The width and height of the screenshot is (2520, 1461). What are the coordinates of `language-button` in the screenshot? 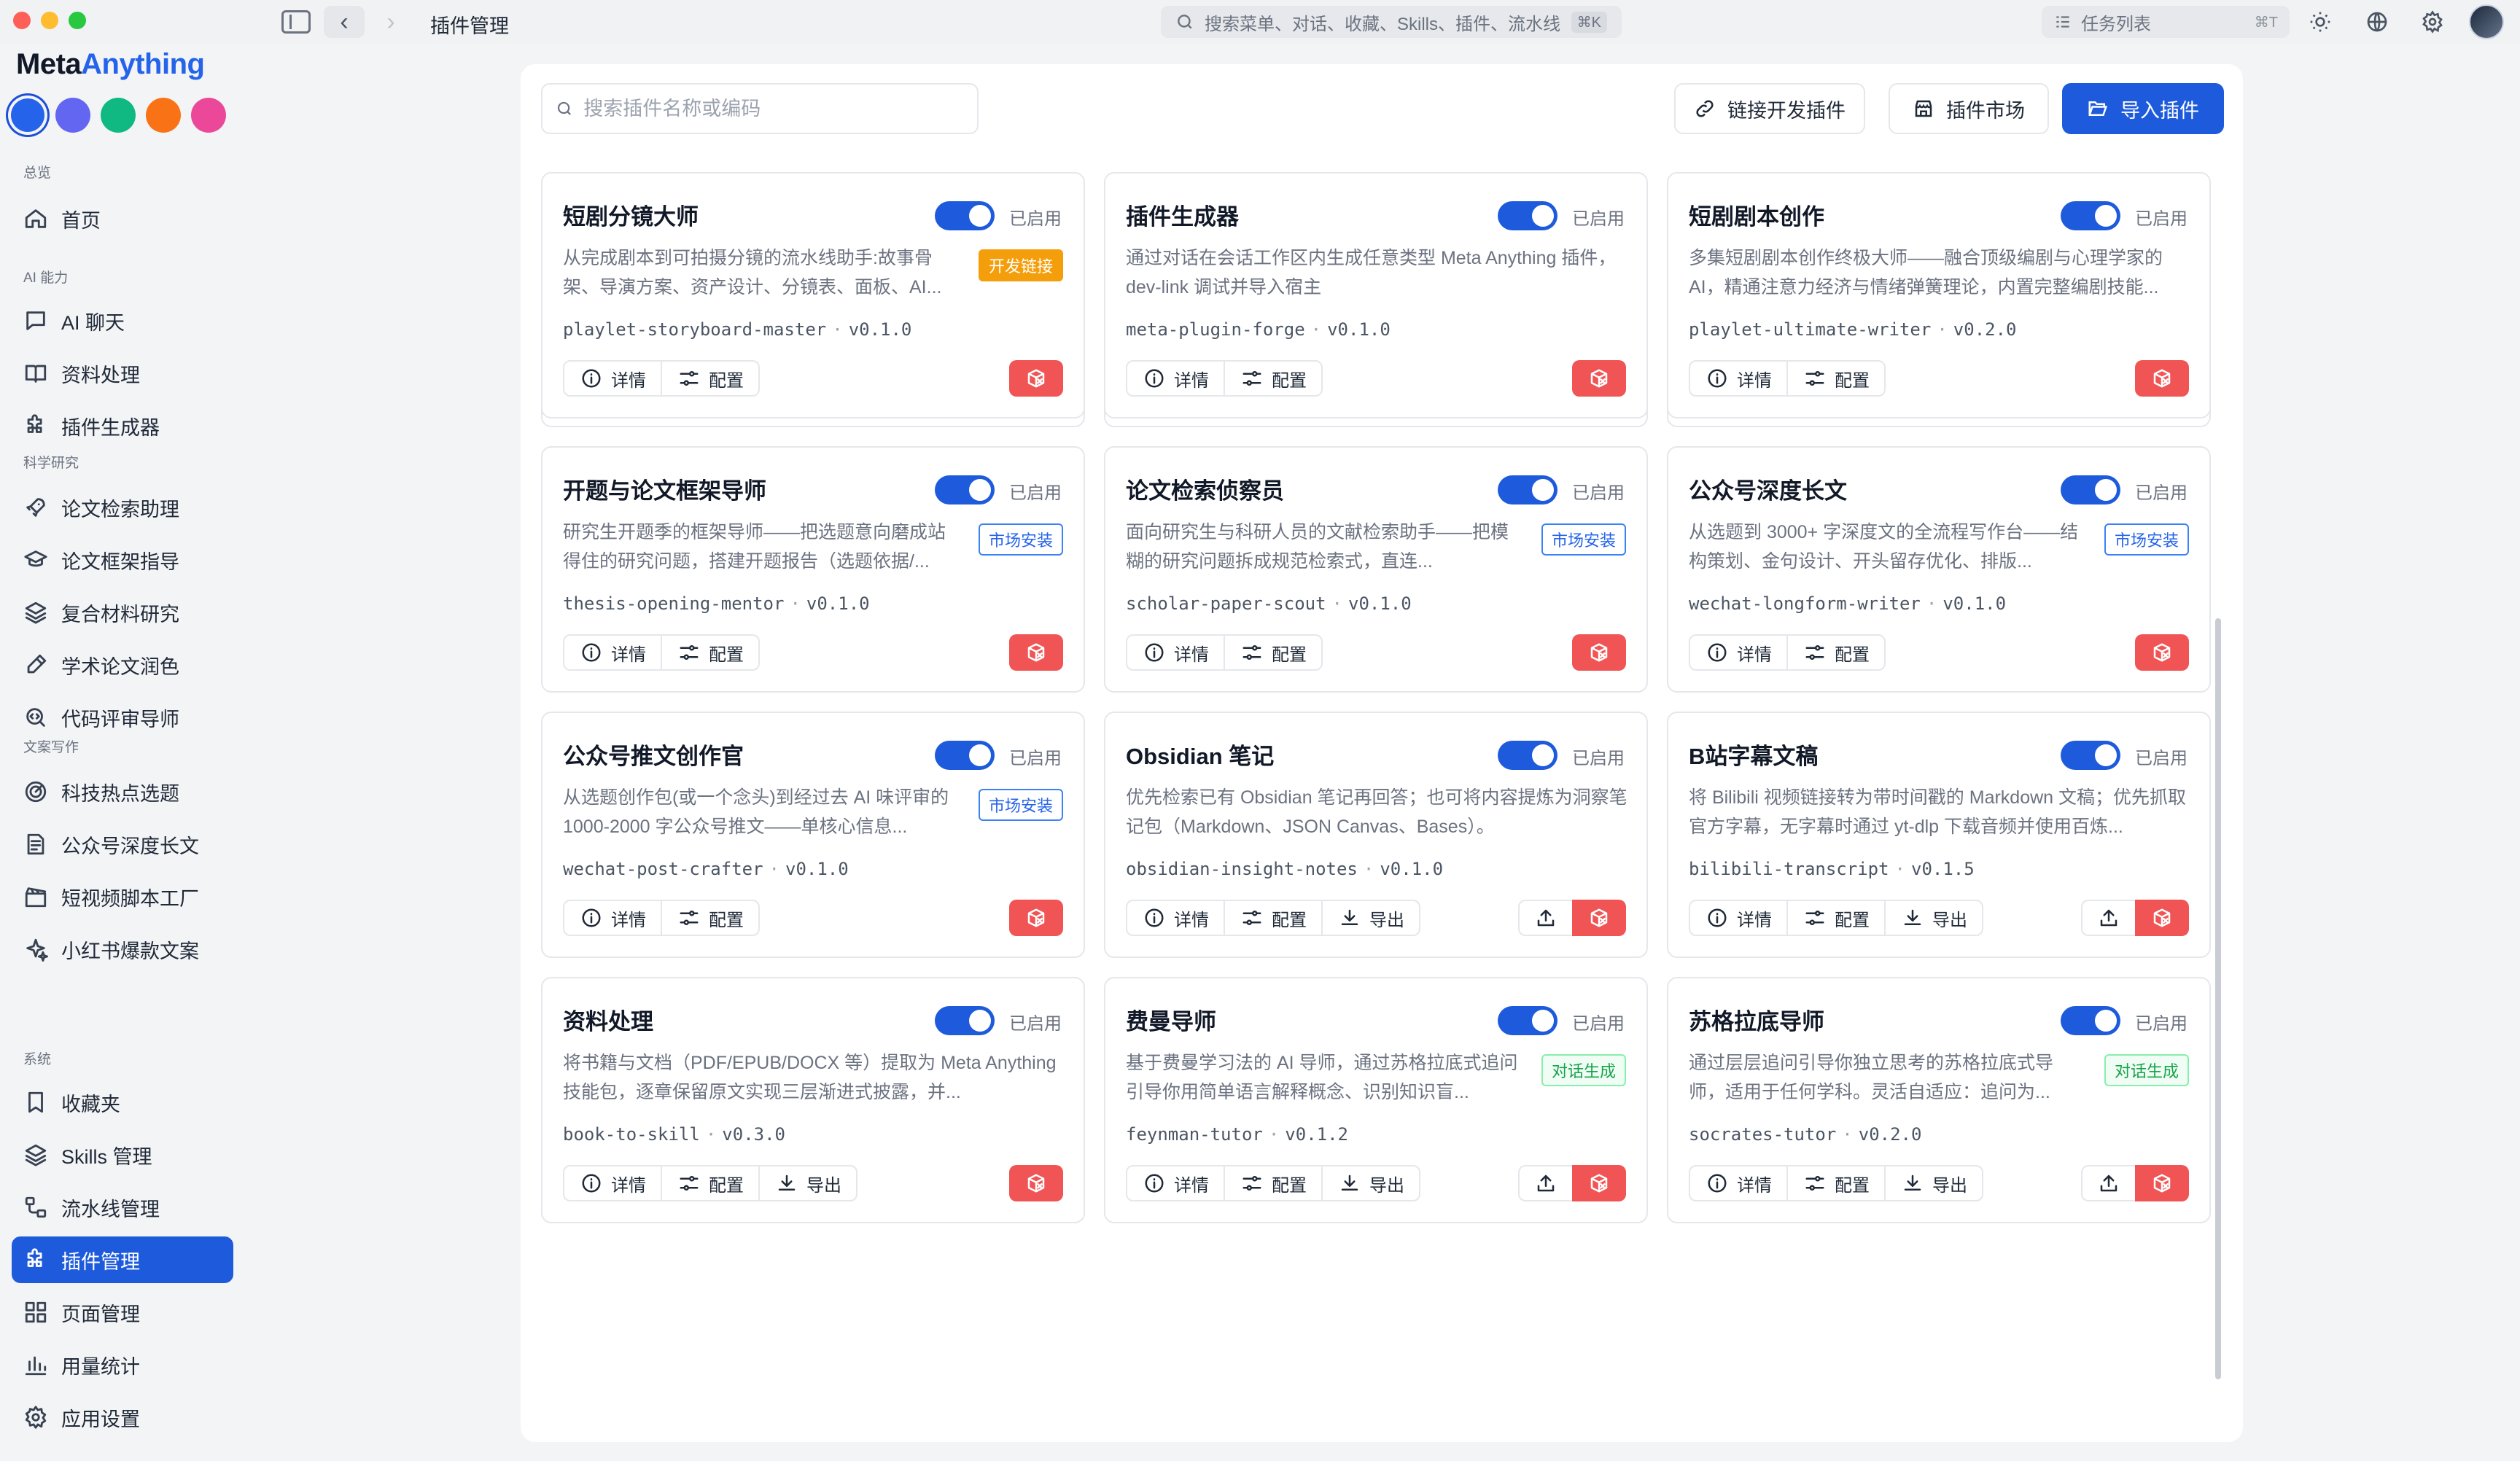 It's located at (2377, 21).